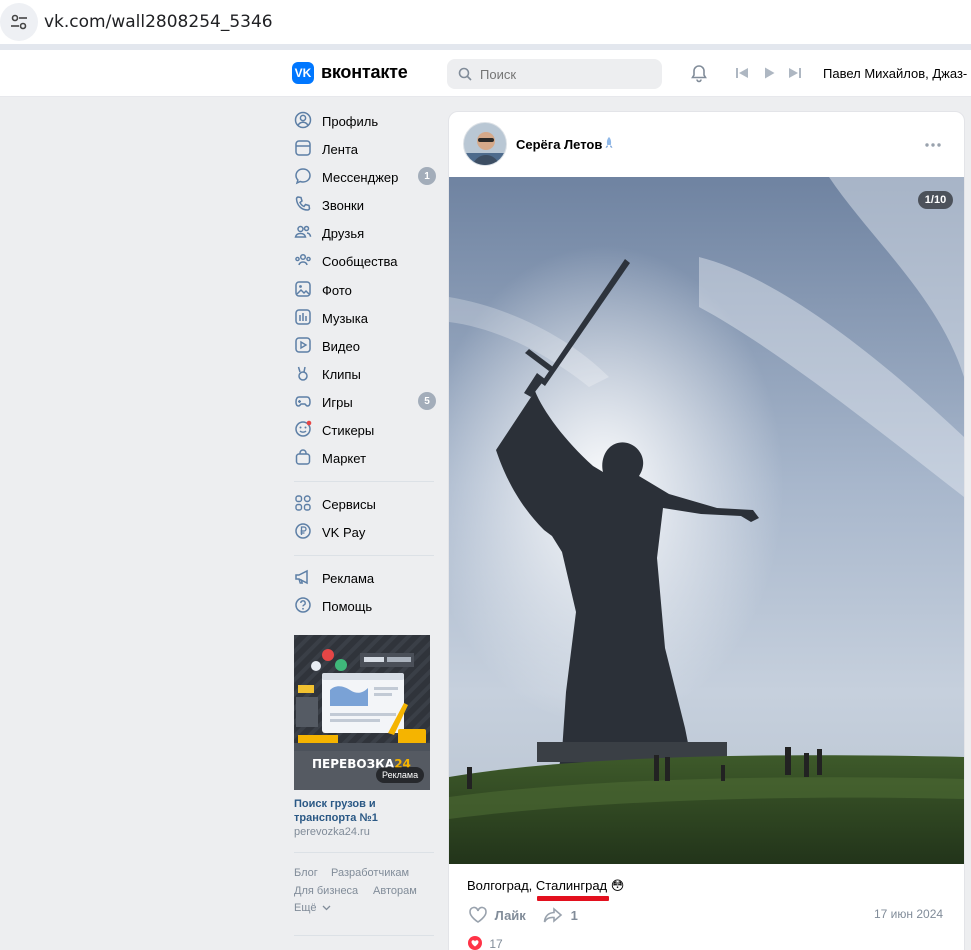 The image size is (971, 950). What do you see at coordinates (301, 577) in the screenshot?
I see `megaphone-icon` at bounding box center [301, 577].